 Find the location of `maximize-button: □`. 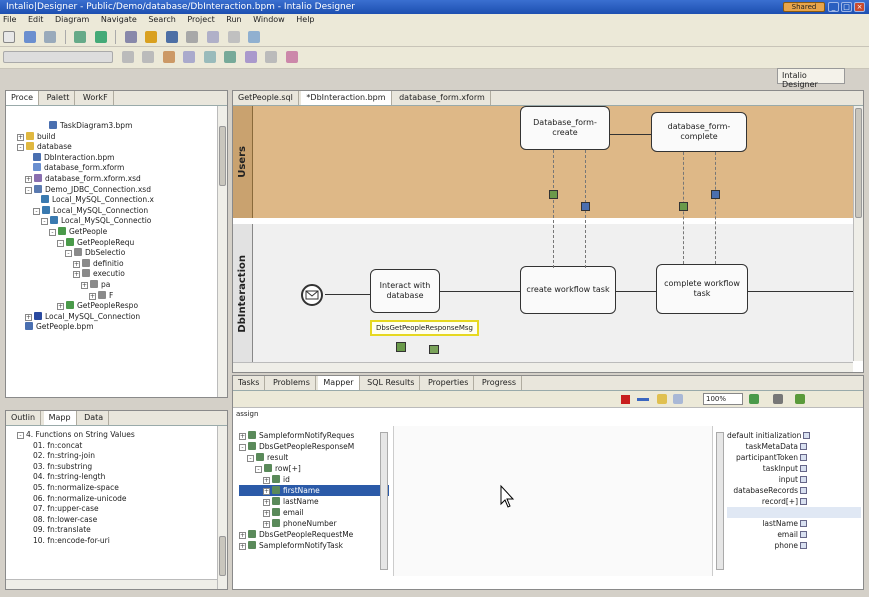

maximize-button: □ is located at coordinates (846, 7).